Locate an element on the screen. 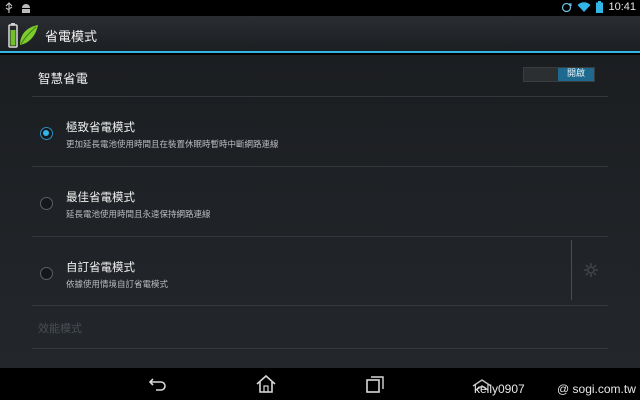 The width and height of the screenshot is (640, 400). option-subtitle: 依據使用情境自訂省電模式 is located at coordinates (117, 285).